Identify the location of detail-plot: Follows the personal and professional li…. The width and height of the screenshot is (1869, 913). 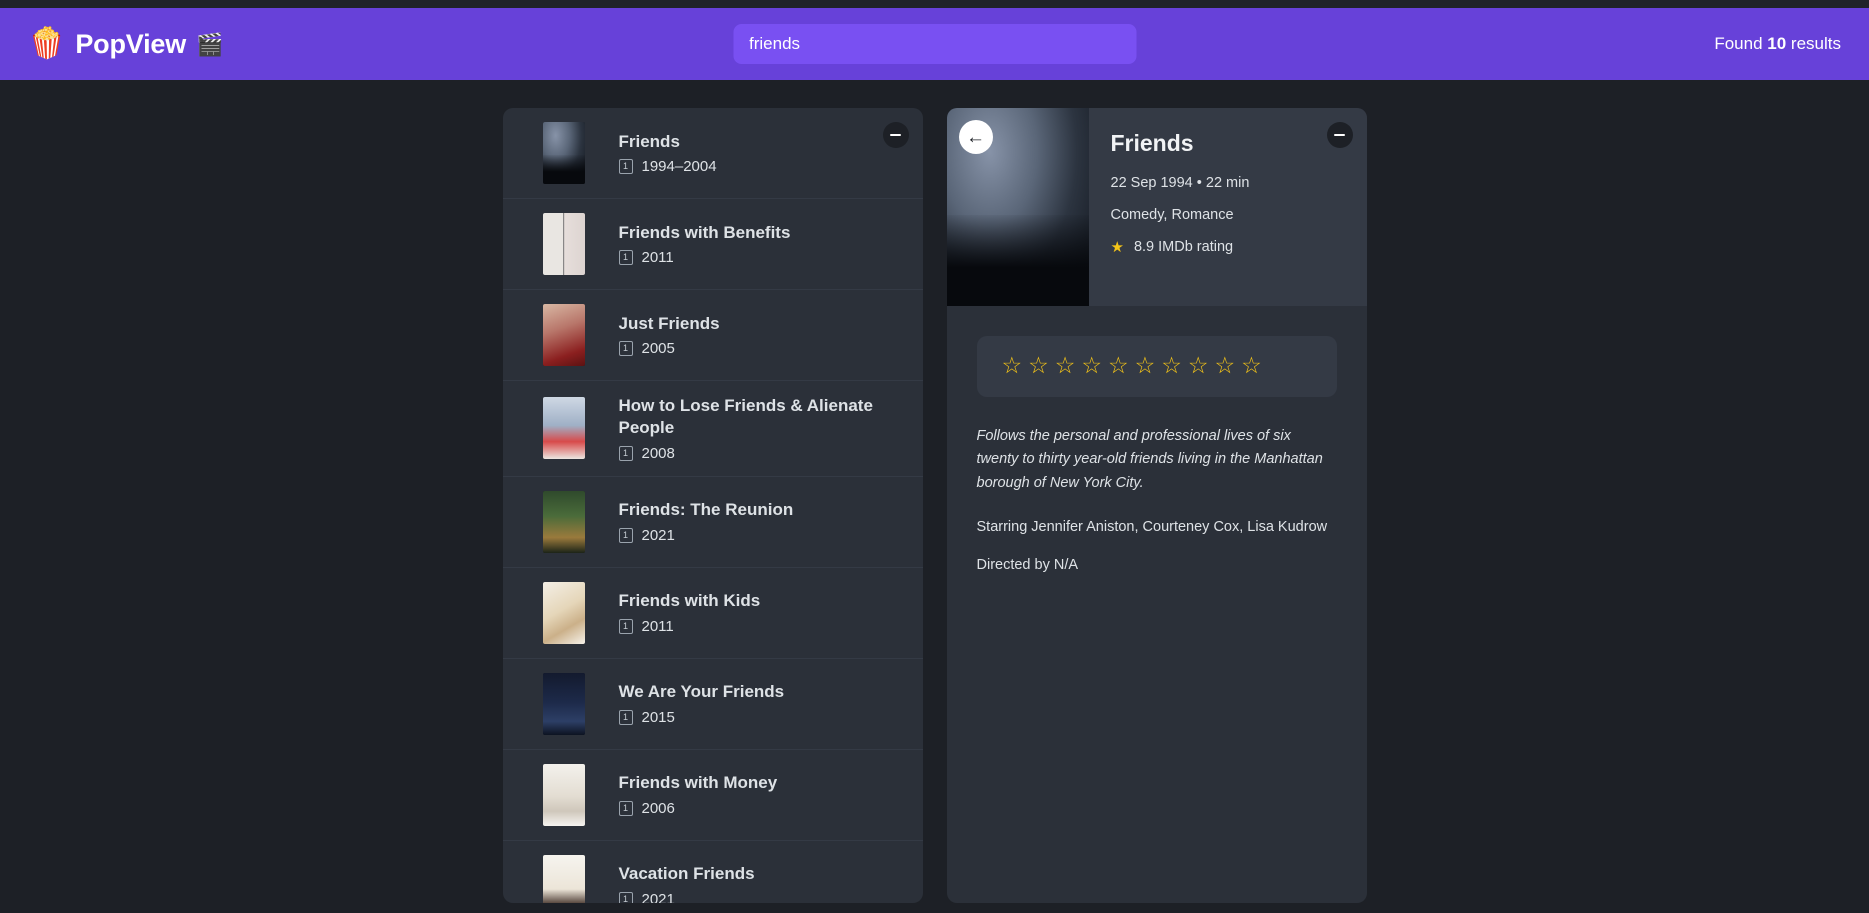
(1149, 459).